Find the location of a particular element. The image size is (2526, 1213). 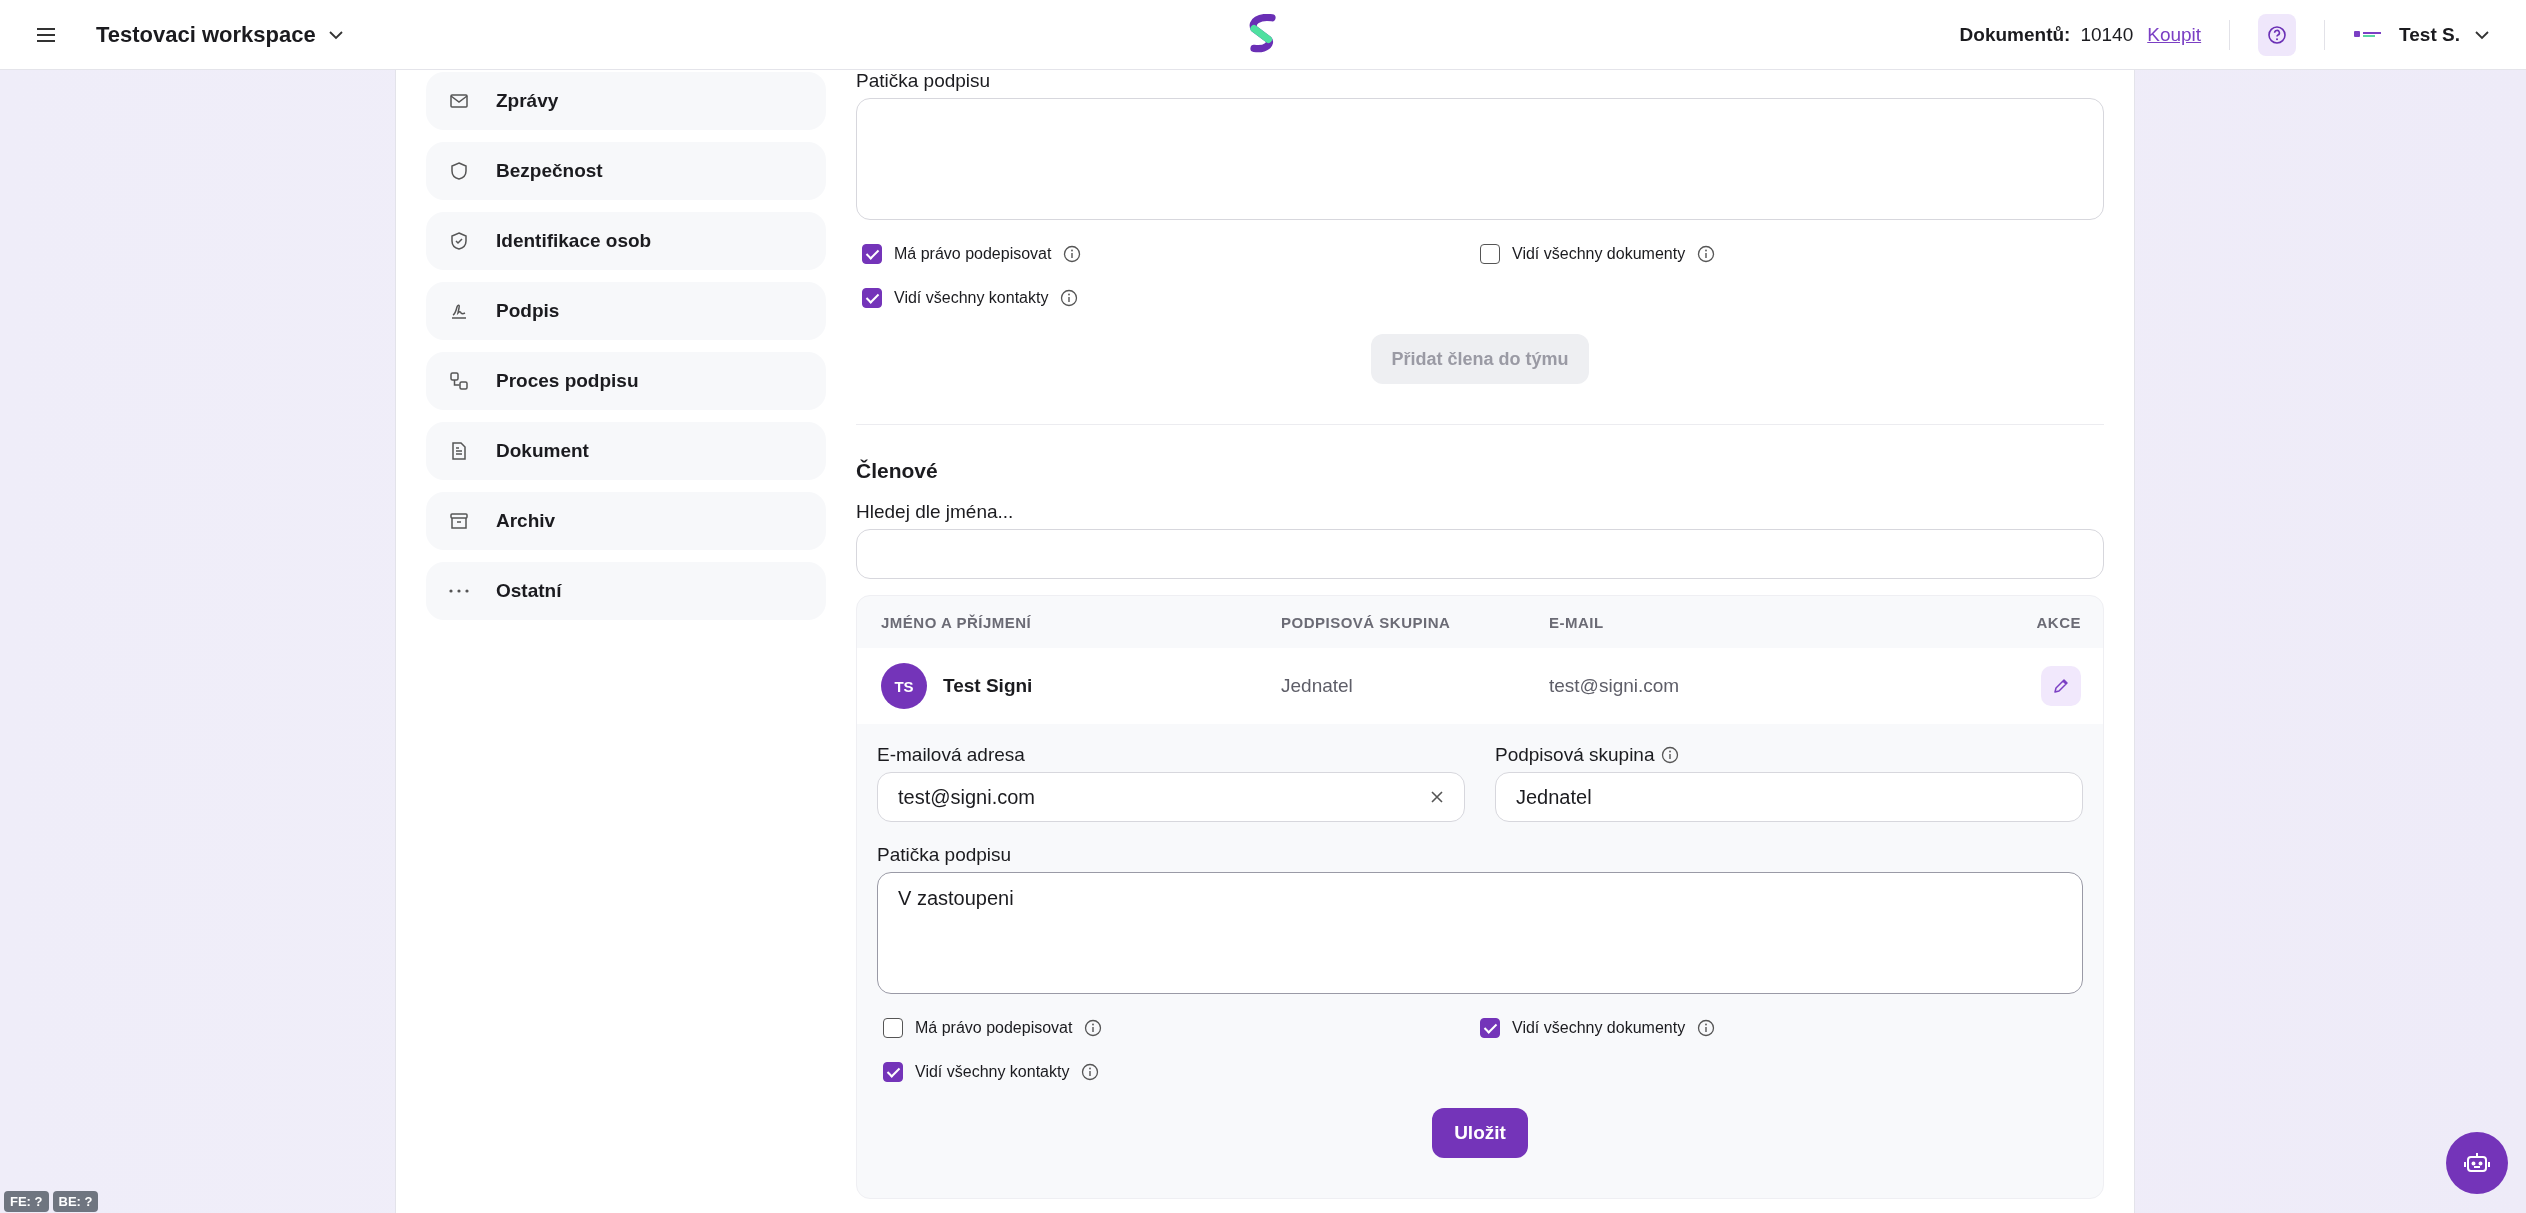

sidebar-item: Proces podpisu is located at coordinates (626, 381).